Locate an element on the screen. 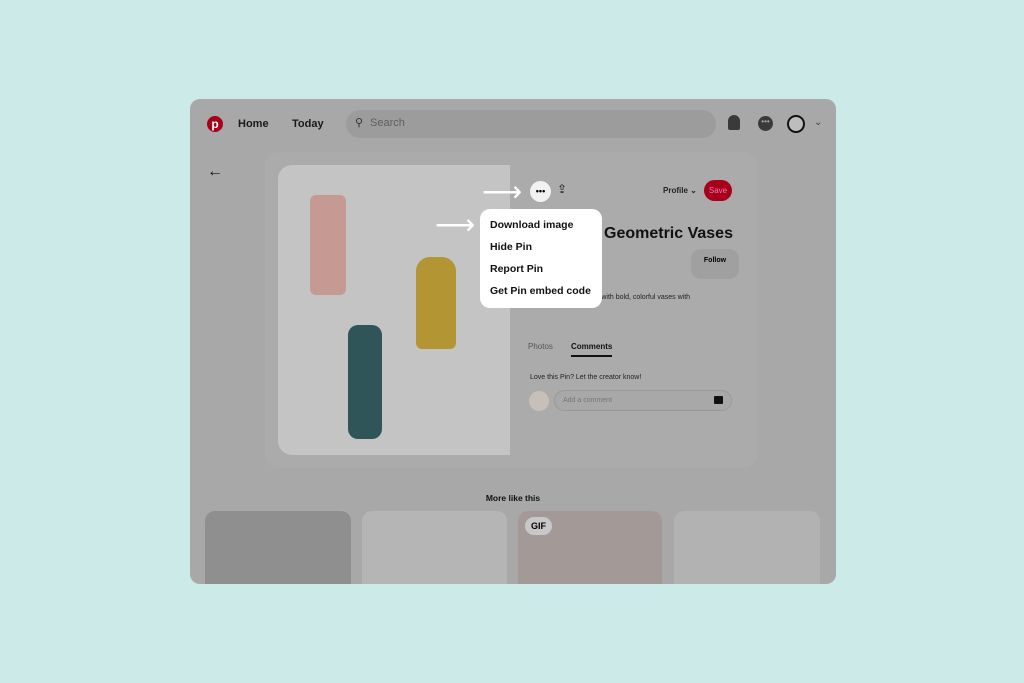 Image resolution: width=1024 pixels, height=683 pixels. image-icon is located at coordinates (718, 400).